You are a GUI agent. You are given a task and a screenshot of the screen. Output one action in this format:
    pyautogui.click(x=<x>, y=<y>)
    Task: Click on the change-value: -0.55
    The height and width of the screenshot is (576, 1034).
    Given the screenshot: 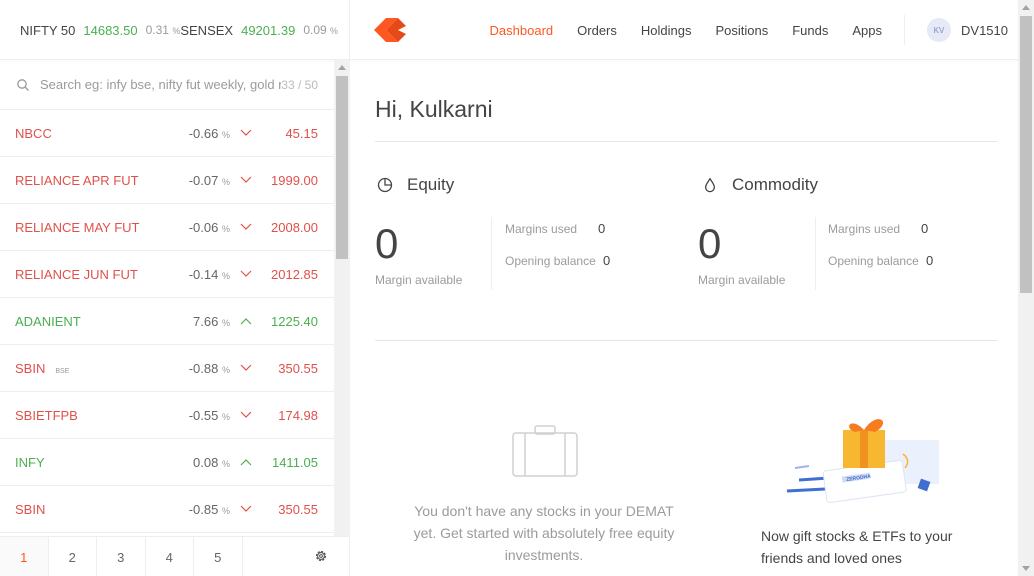 What is the action you would take?
    pyautogui.click(x=203, y=415)
    